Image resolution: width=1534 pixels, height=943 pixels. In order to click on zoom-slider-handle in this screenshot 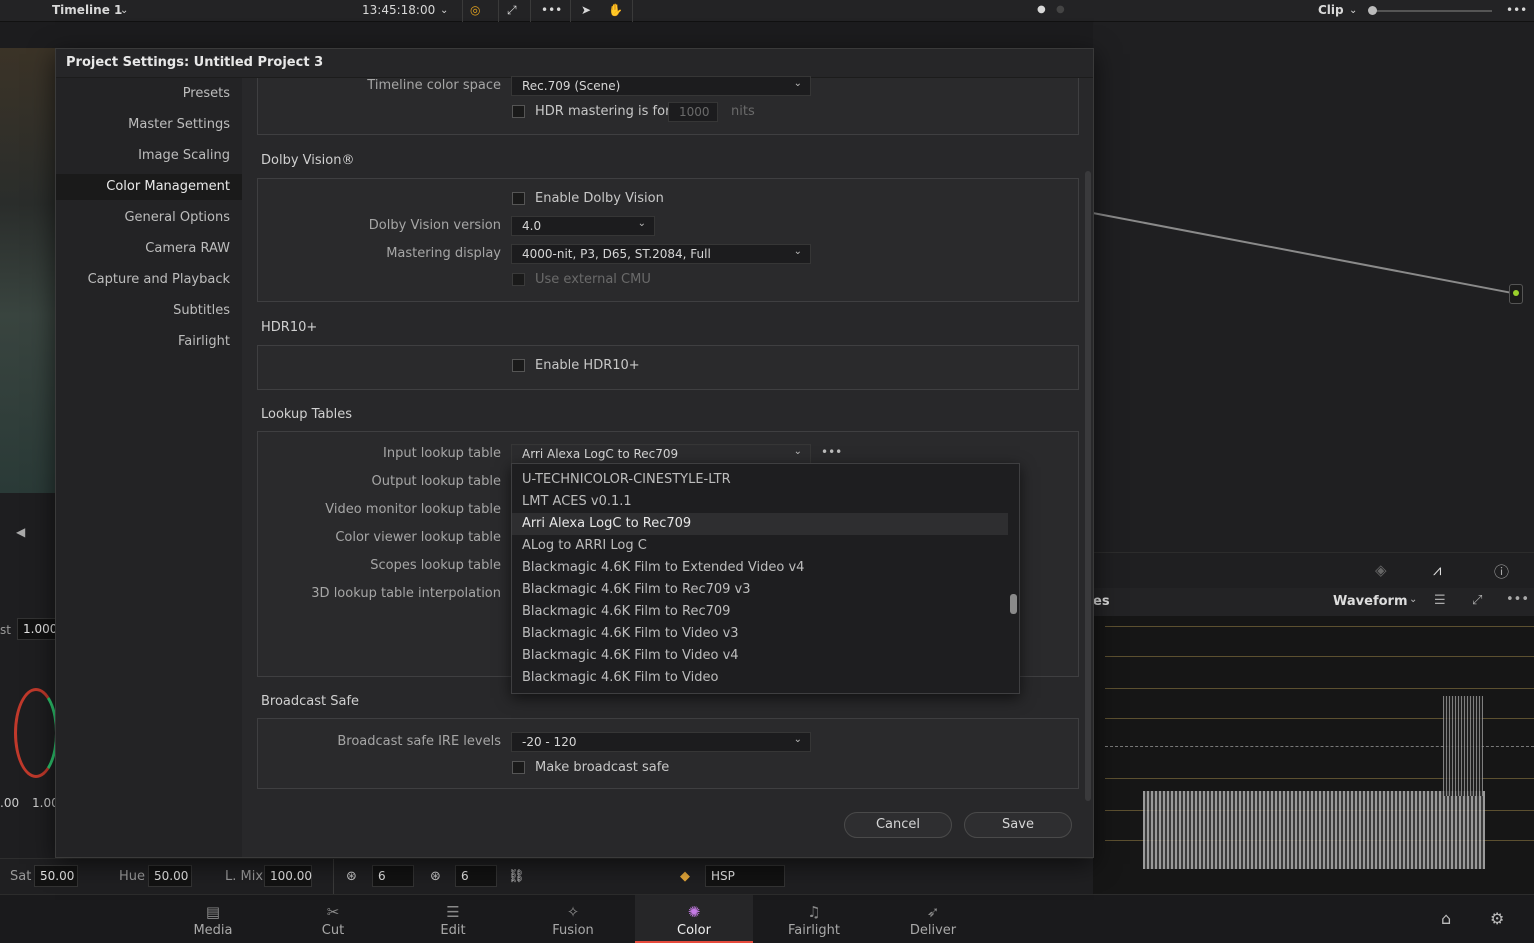, I will do `click(1372, 10)`.